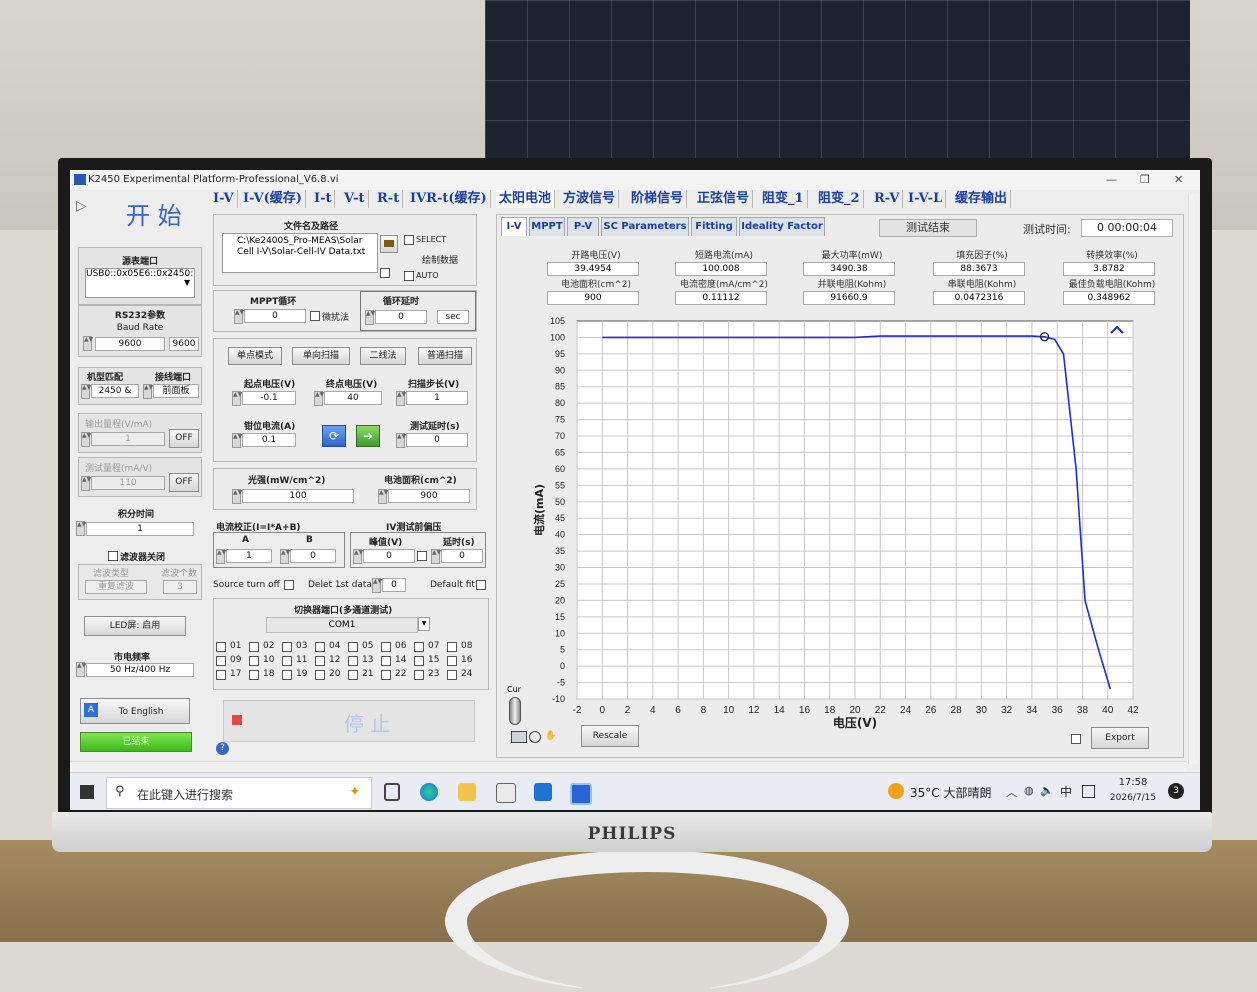 This screenshot has width=1257, height=992. Describe the element at coordinates (481, 585) in the screenshot. I see `default-fit-checkbox` at that location.